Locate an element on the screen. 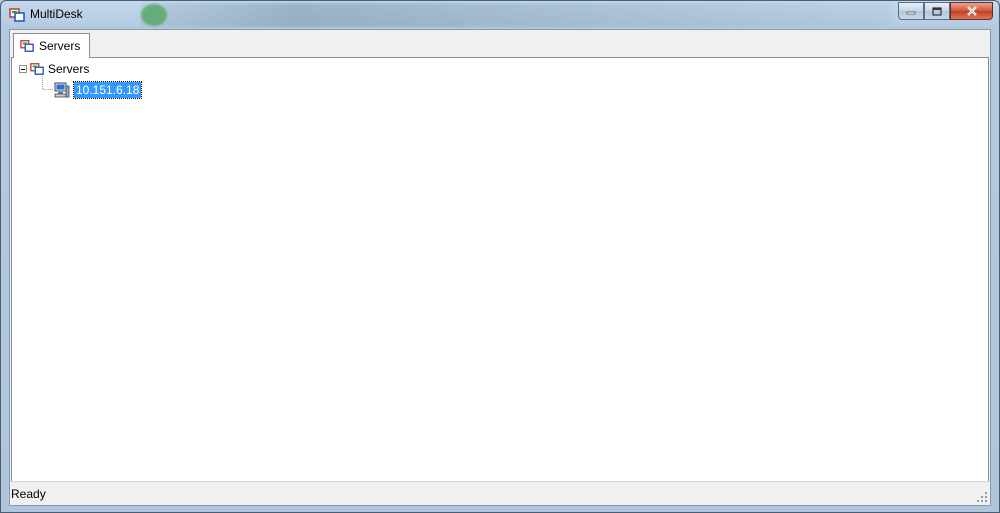 The width and height of the screenshot is (1000, 513). tree-connector is located at coordinates (48, 89).